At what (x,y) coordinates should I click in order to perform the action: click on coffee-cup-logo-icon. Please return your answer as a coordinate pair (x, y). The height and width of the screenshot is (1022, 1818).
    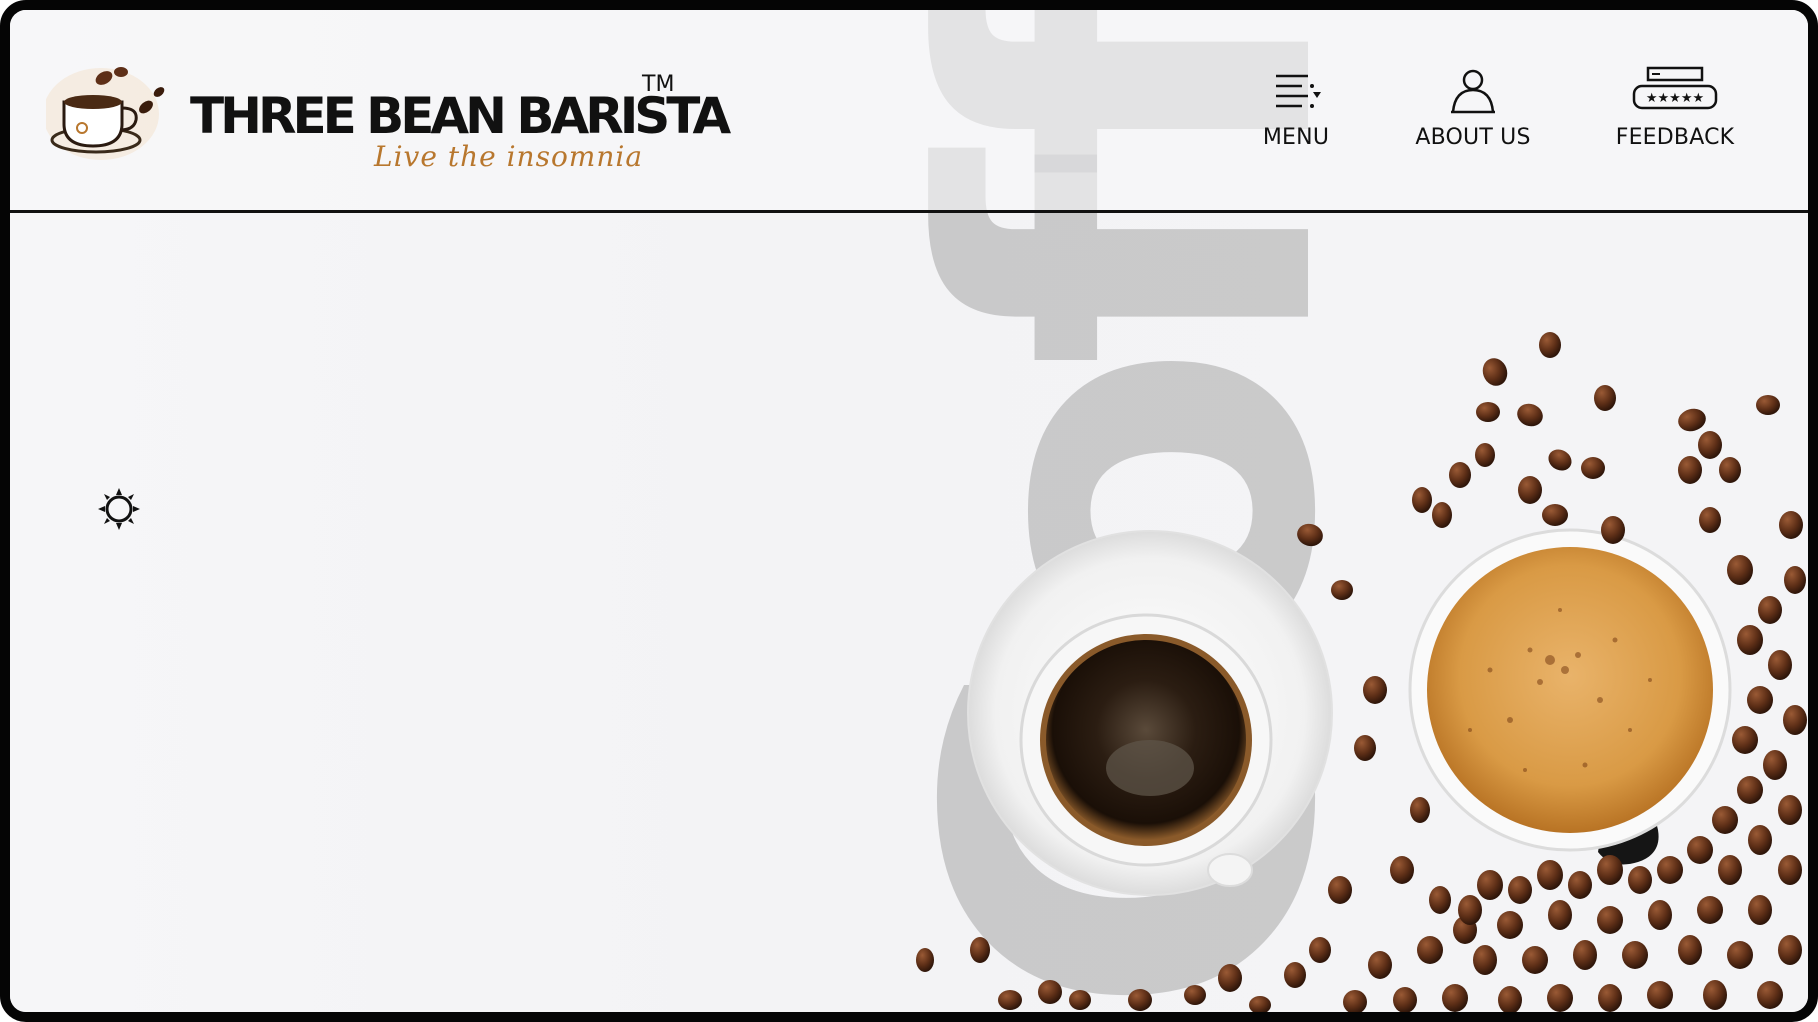
    Looking at the image, I should click on (108, 112).